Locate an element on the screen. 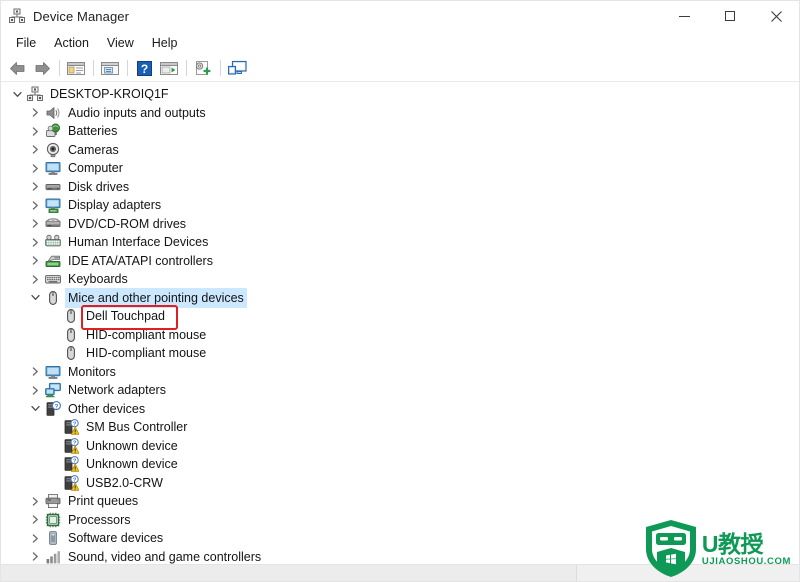 The height and width of the screenshot is (582, 800). tree-row: Display adapters is located at coordinates (400, 205).